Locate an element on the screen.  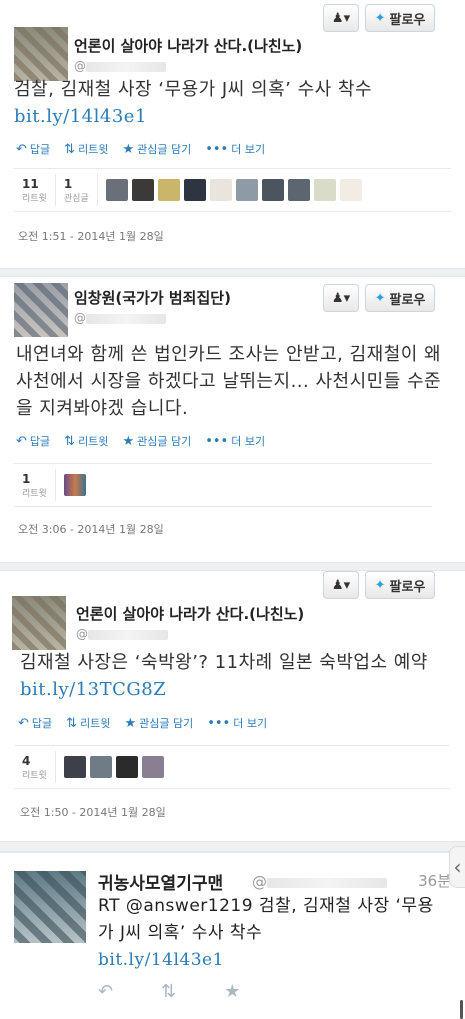
retweet-count: 4 리트윗 is located at coordinates (35, 767).